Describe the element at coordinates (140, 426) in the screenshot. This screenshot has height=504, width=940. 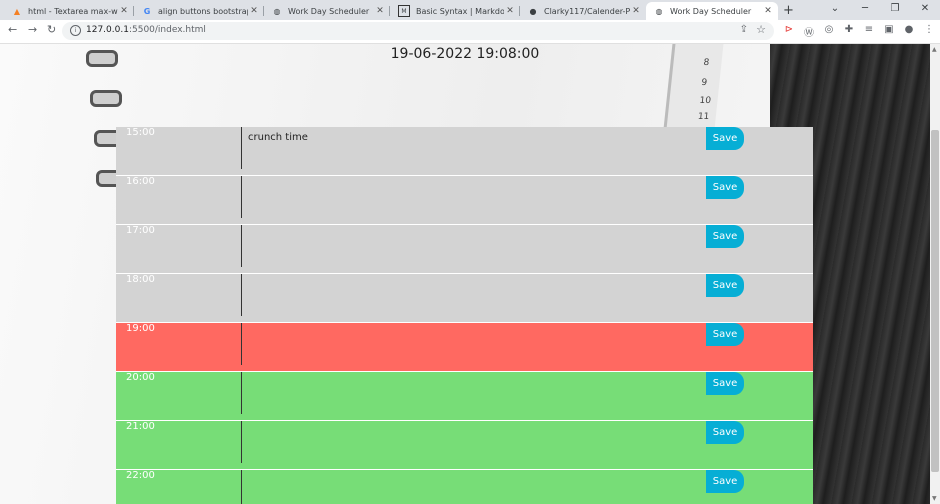
I see `hour-label: 21:00` at that location.